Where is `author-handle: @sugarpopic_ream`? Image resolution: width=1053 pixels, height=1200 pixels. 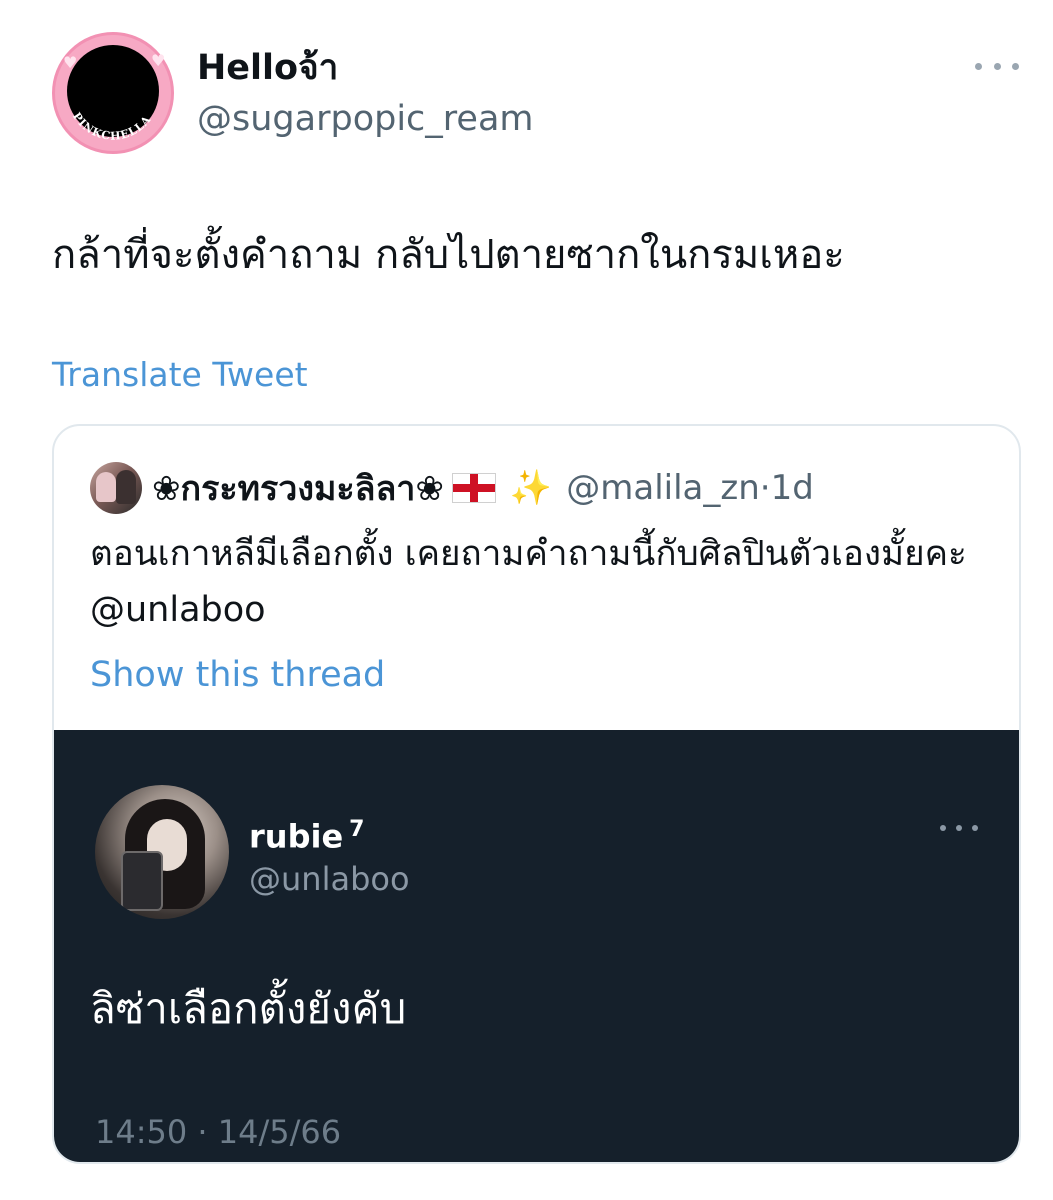 author-handle: @sugarpopic_ream is located at coordinates (365, 119).